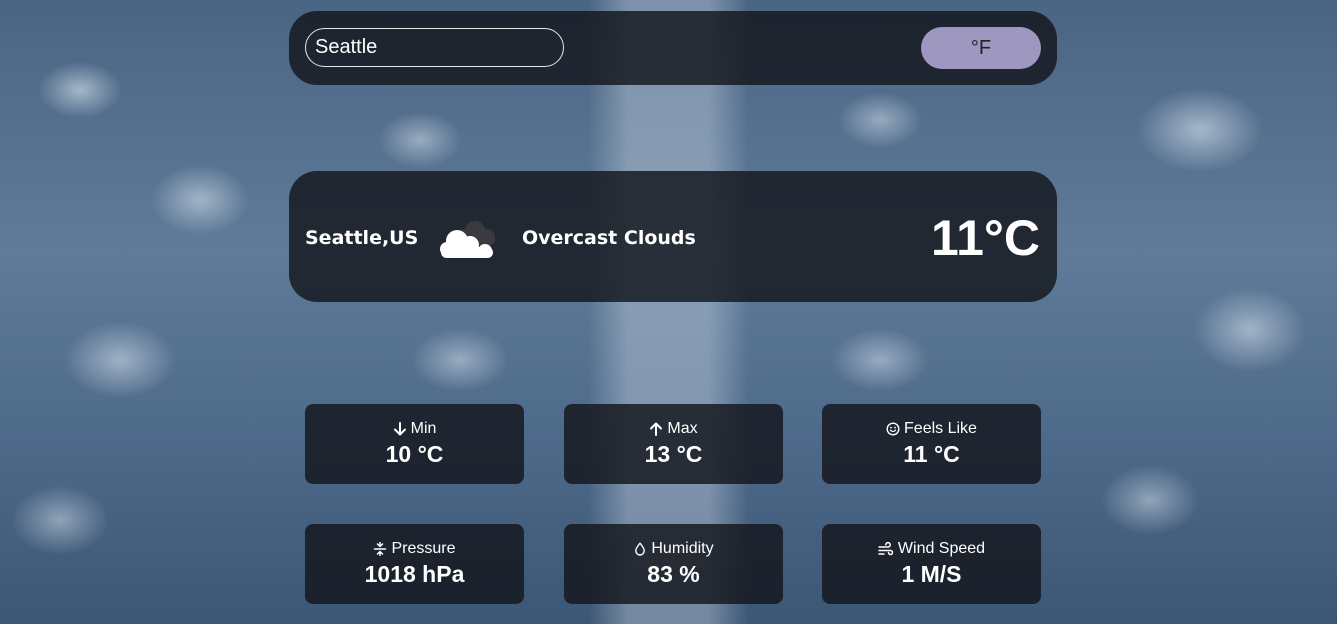 The width and height of the screenshot is (1337, 624). I want to click on stat-label: Min, so click(423, 428).